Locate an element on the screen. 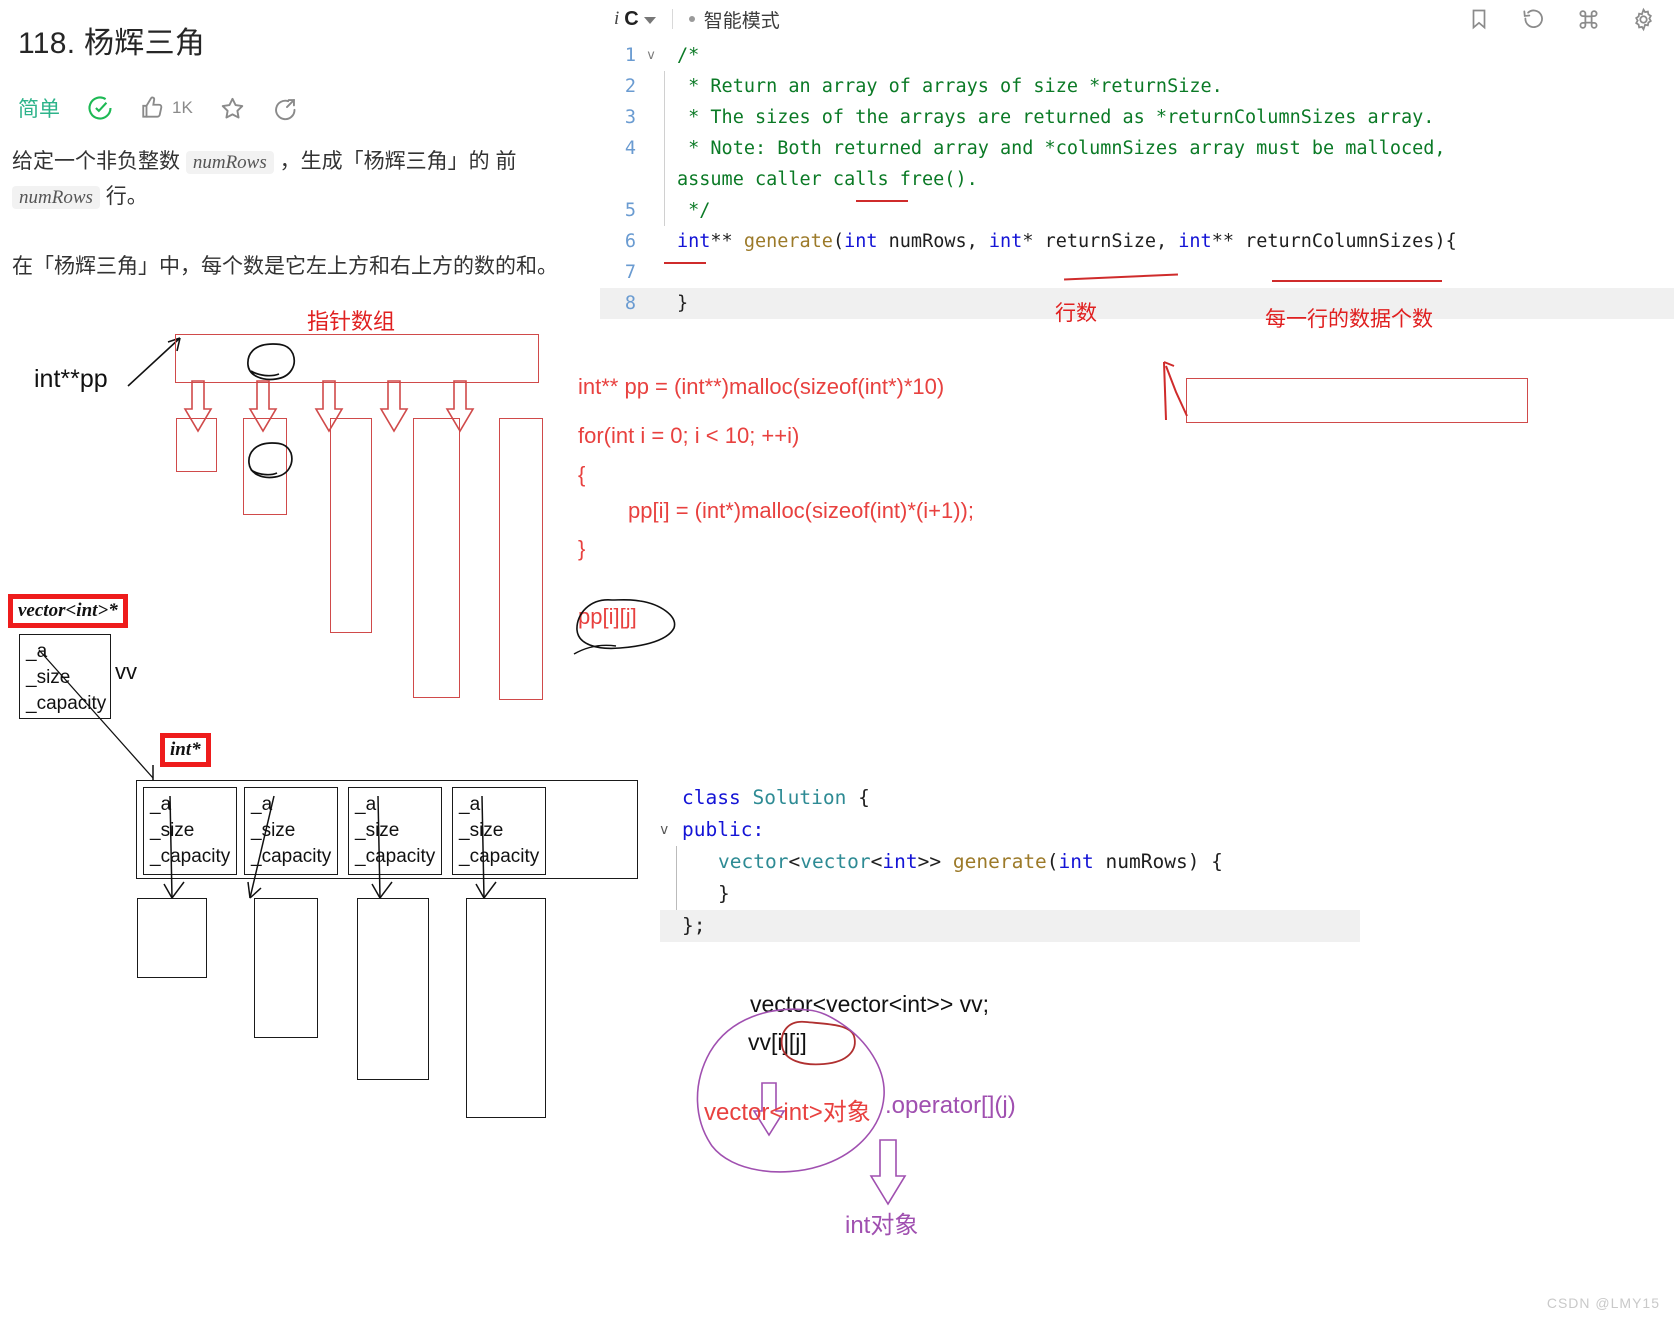  cpp-code-token: numRows is located at coordinates (1140, 861).